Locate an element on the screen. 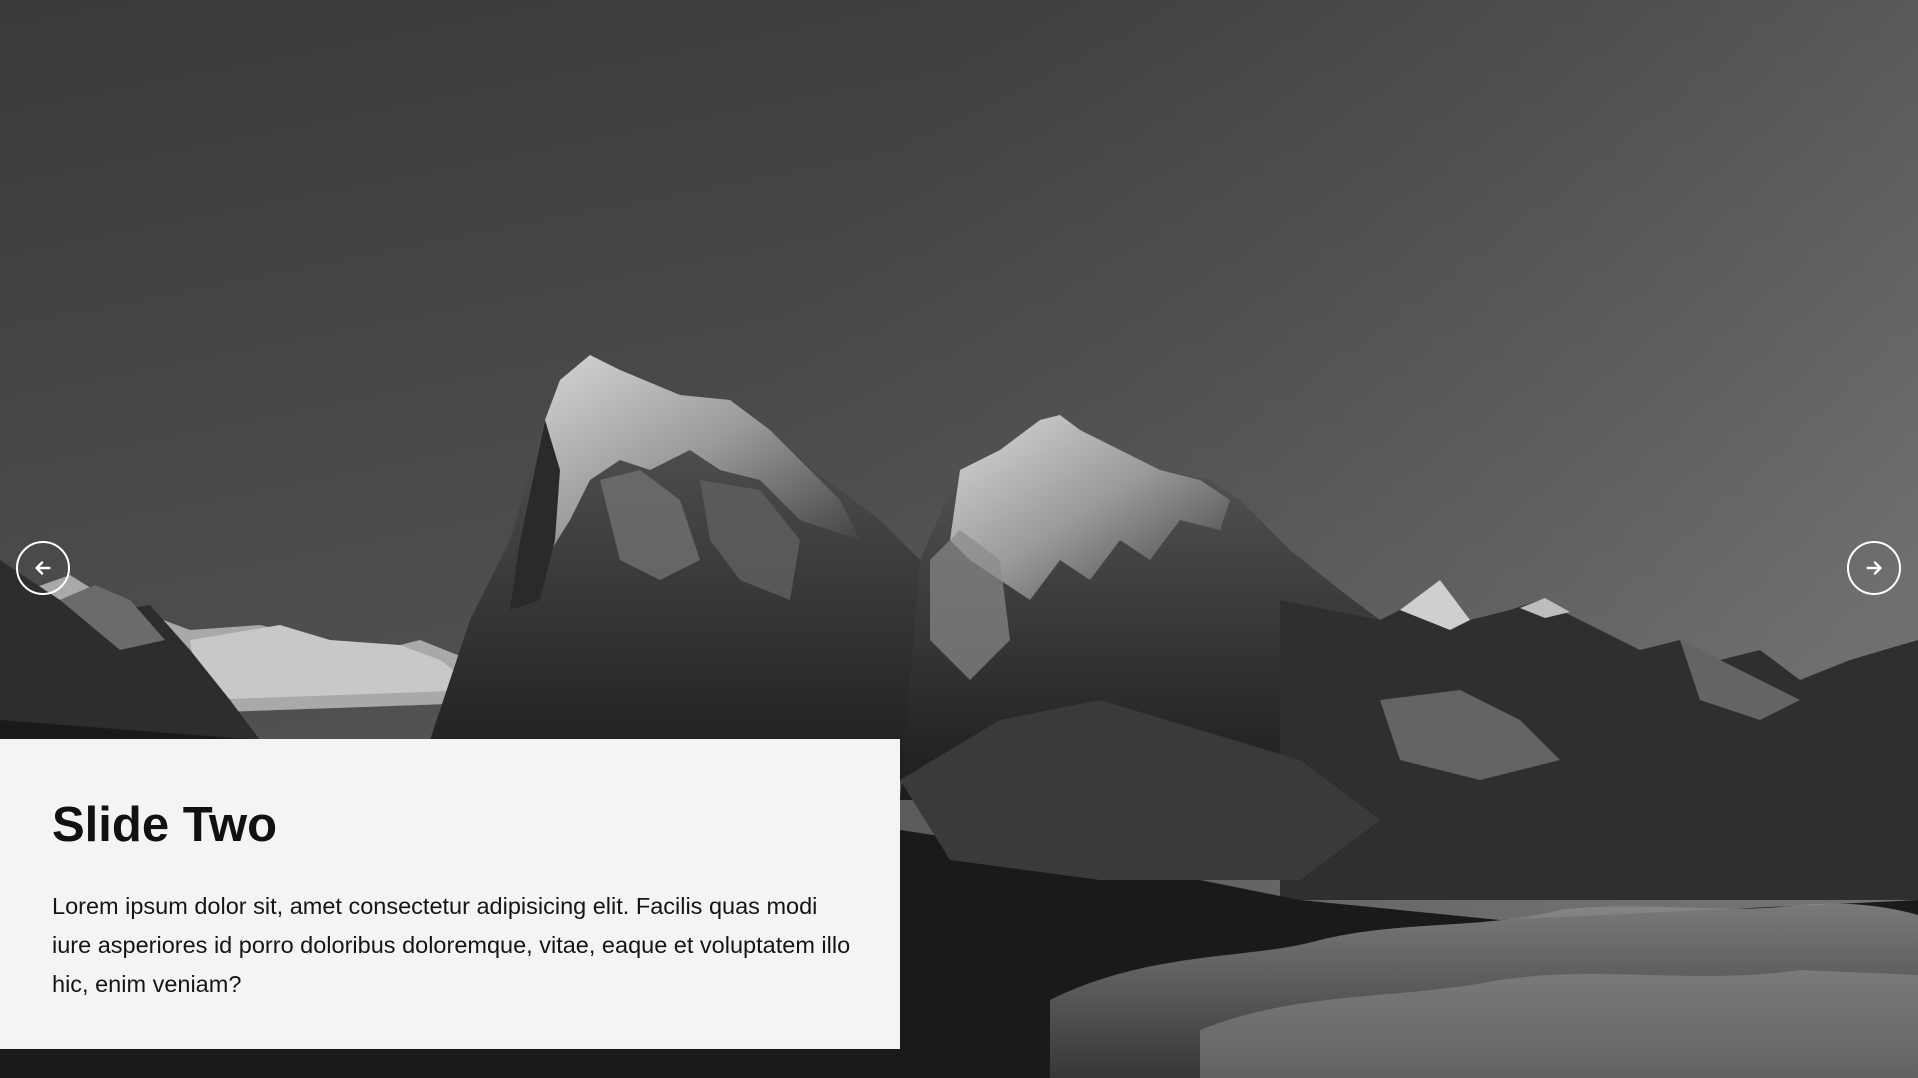  previous-slide-button is located at coordinates (43, 568).